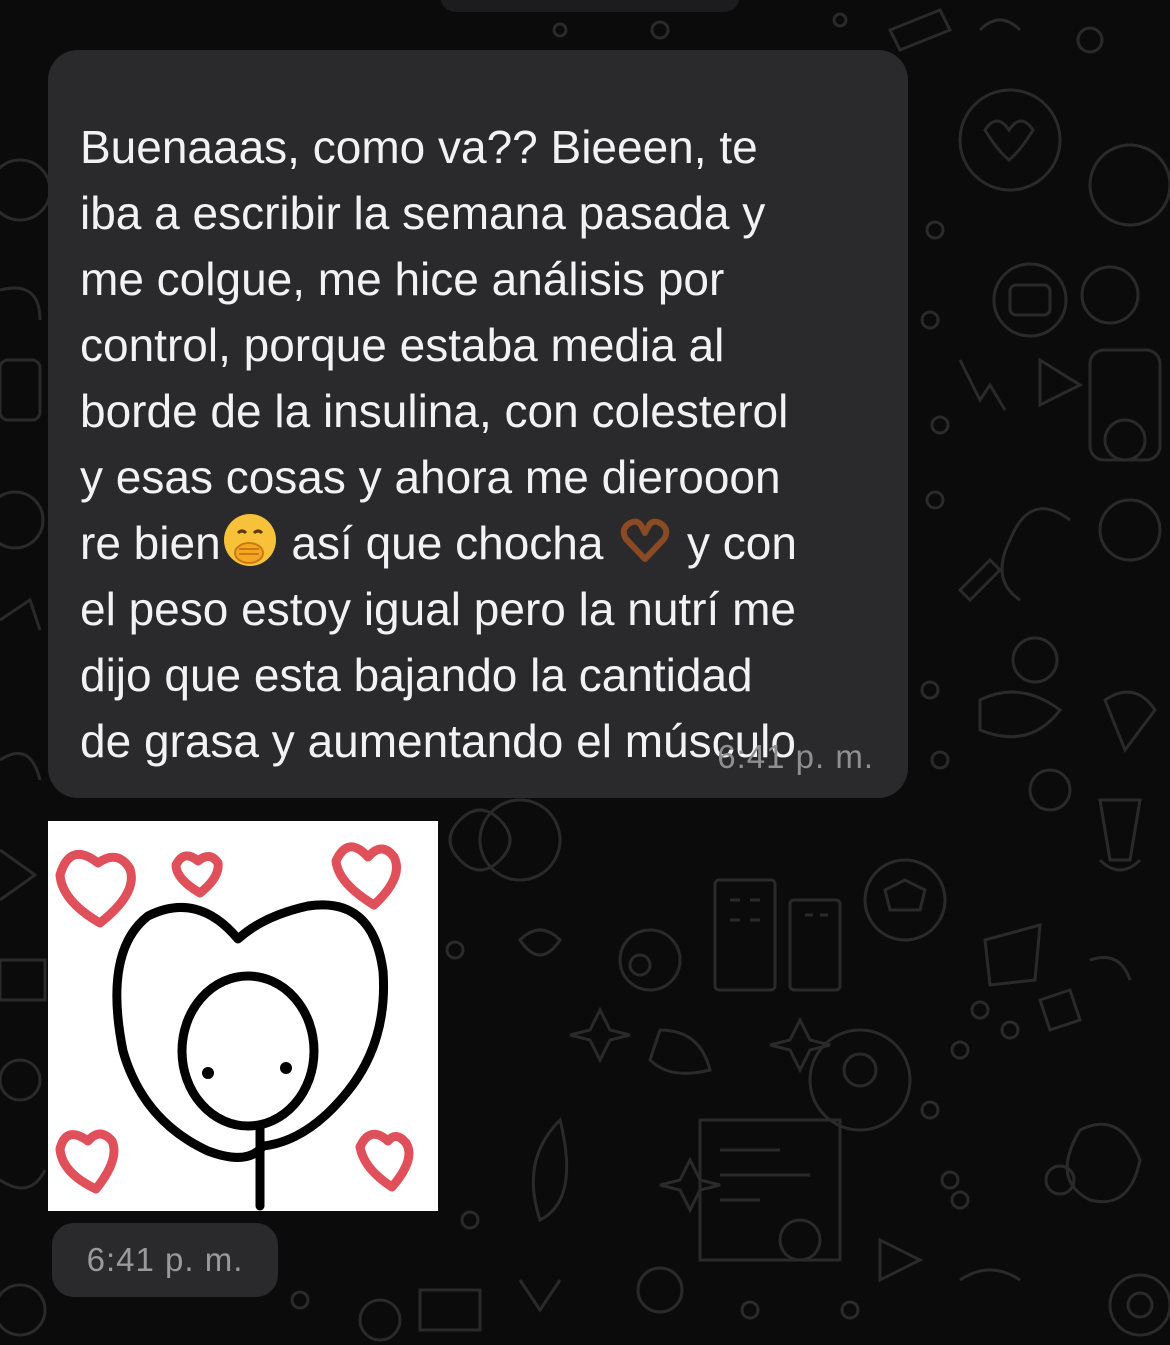 This screenshot has width=1170, height=1345. Describe the element at coordinates (249, 540) in the screenshot. I see `face-with-hand-over-mouth-icon` at that location.